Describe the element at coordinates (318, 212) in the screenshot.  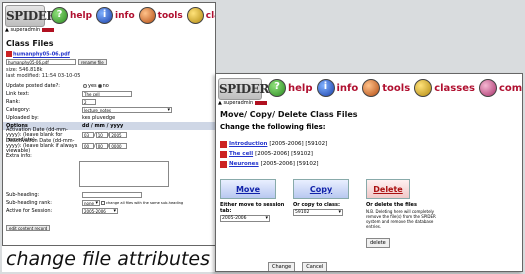
I see `copy-class-select: 59102` at that location.